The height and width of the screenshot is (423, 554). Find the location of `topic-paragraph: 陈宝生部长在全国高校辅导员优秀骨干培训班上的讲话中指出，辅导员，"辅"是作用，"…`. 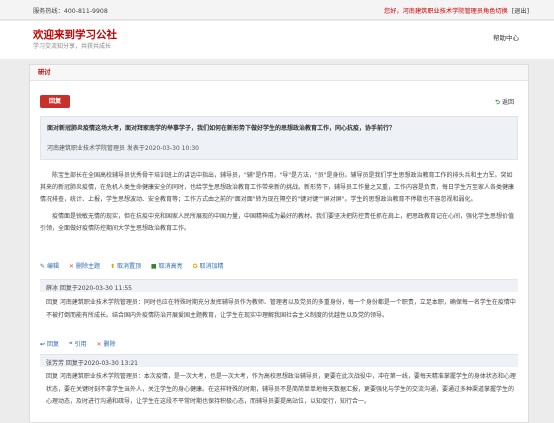

topic-paragraph: 陈宝生部长在全国高校辅导员优秀骨干培训班上的讲话中指出，辅导员，"辅"是作用，"… is located at coordinates (277, 188).